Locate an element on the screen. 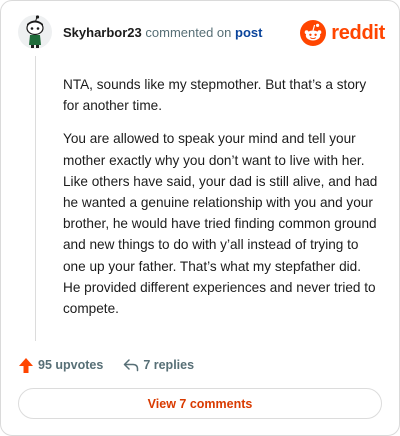  commented-on-label: commented on is located at coordinates (188, 32).